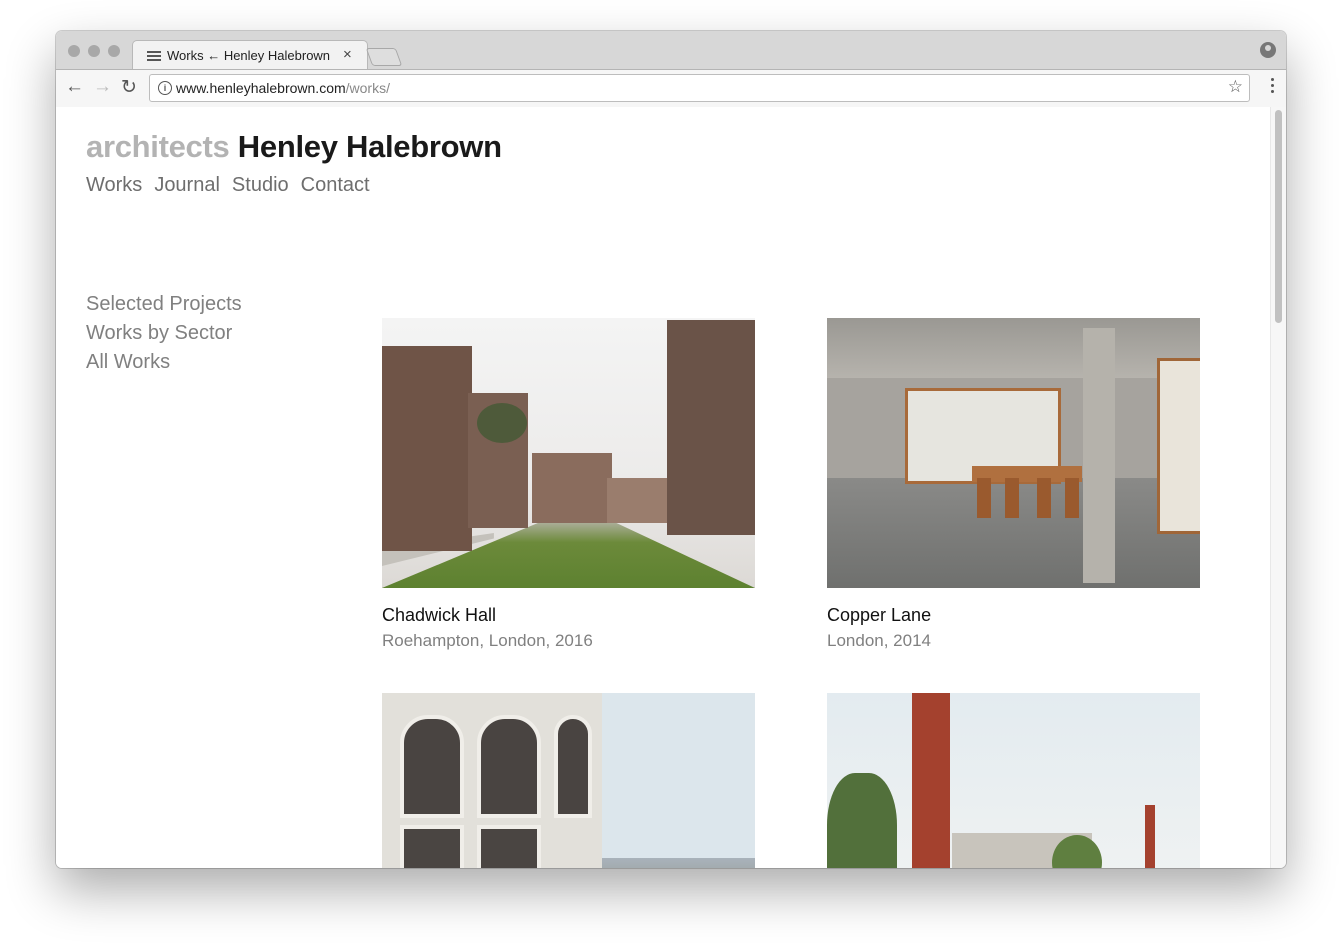 The image size is (1342, 949). I want to click on maximize-window-icon, so click(114, 51).